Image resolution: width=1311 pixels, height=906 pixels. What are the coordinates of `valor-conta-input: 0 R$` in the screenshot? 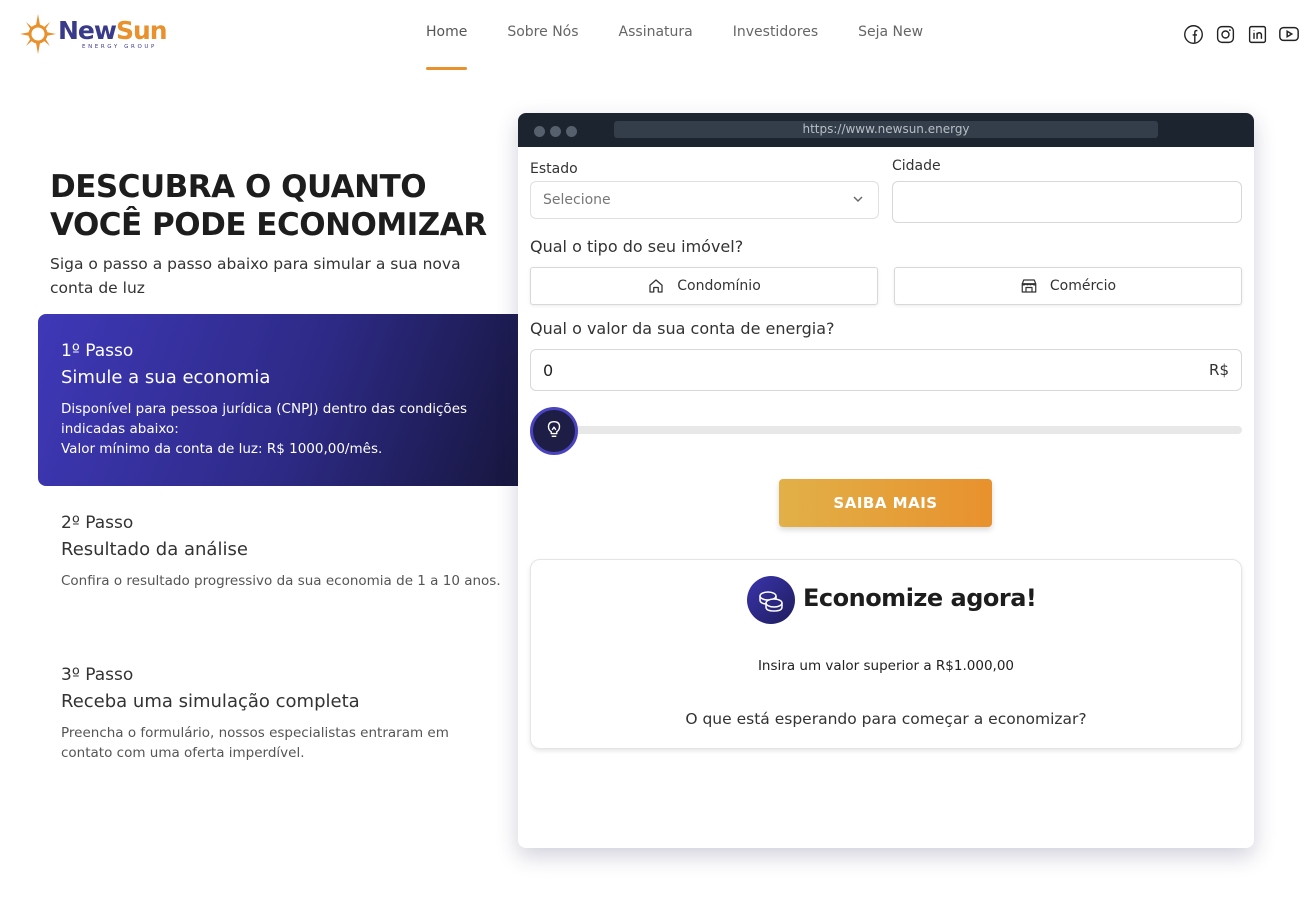 It's located at (886, 370).